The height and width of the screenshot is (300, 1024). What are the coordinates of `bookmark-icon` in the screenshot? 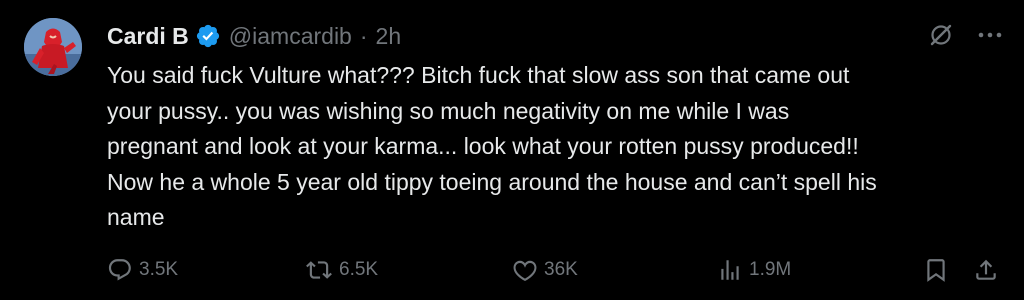 It's located at (936, 270).